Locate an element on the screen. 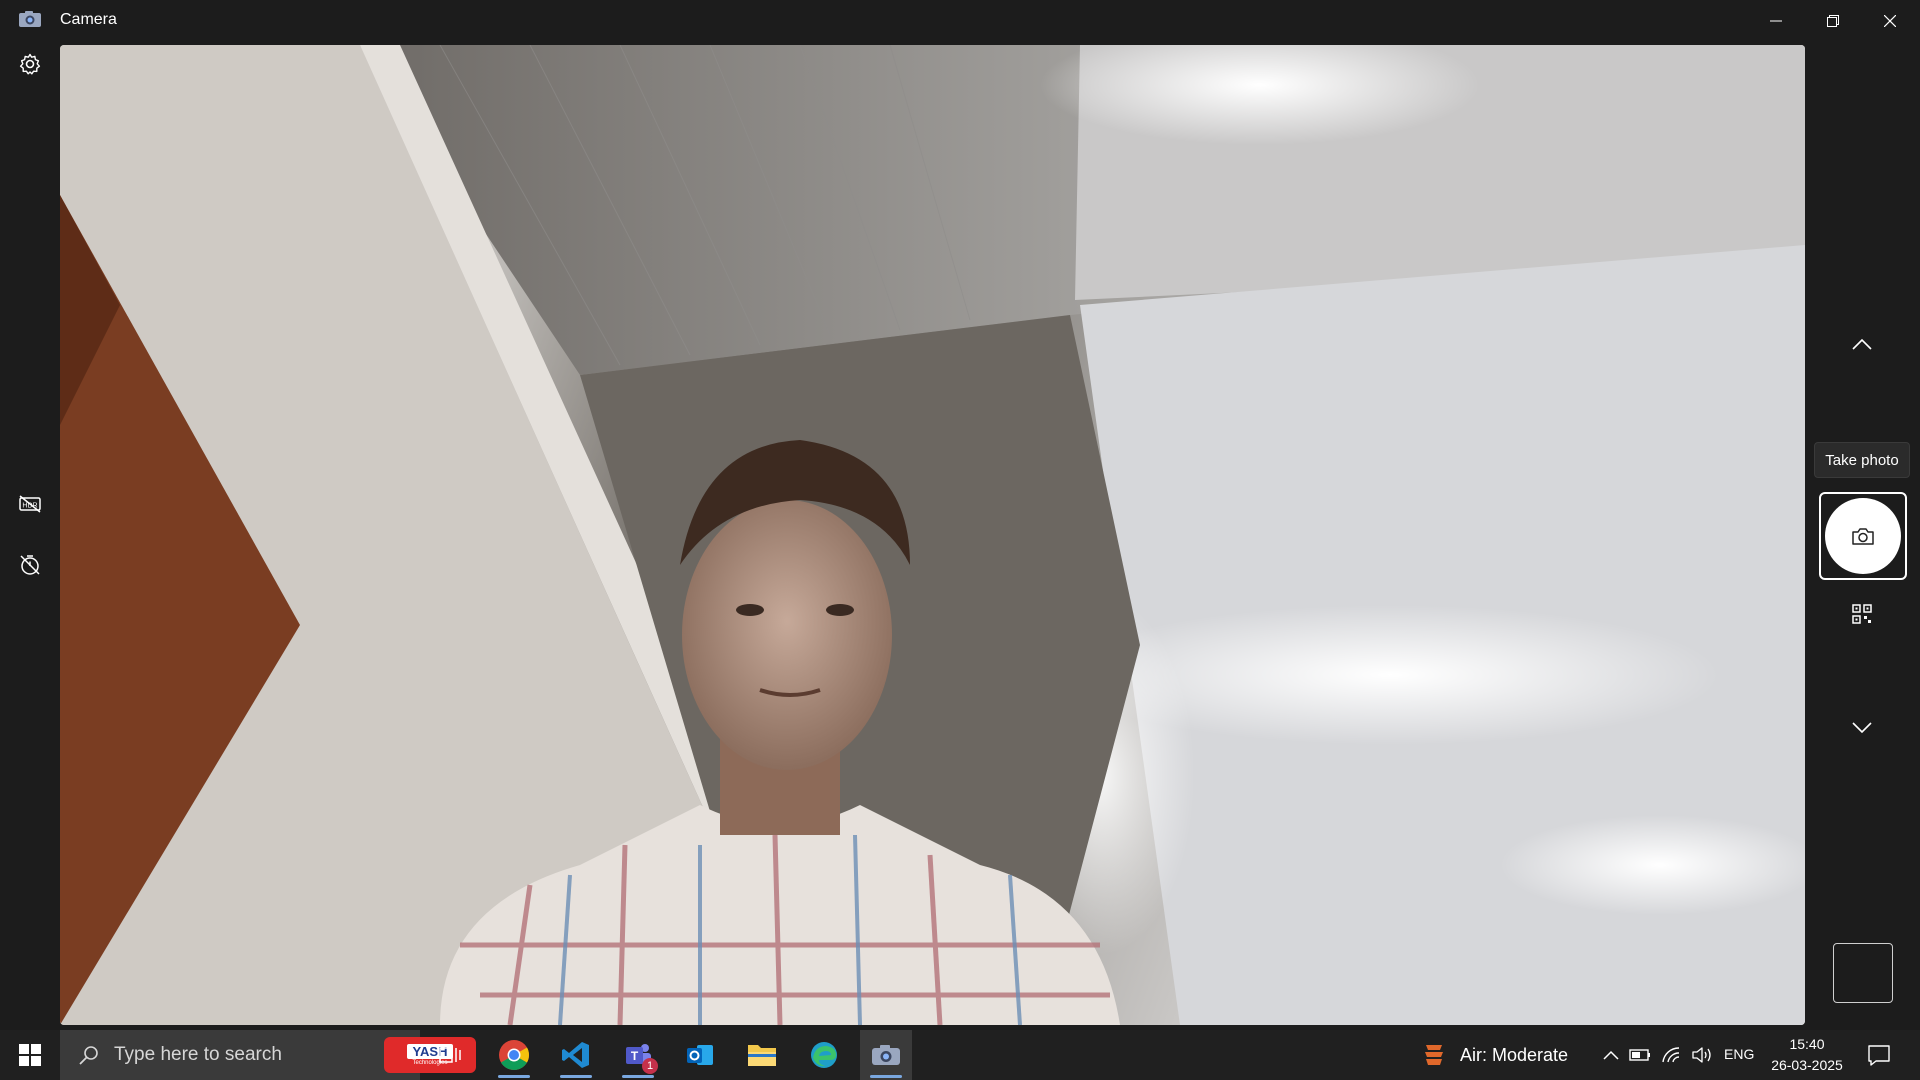 Image resolution: width=1920 pixels, height=1080 pixels. gear-icon is located at coordinates (30, 64).